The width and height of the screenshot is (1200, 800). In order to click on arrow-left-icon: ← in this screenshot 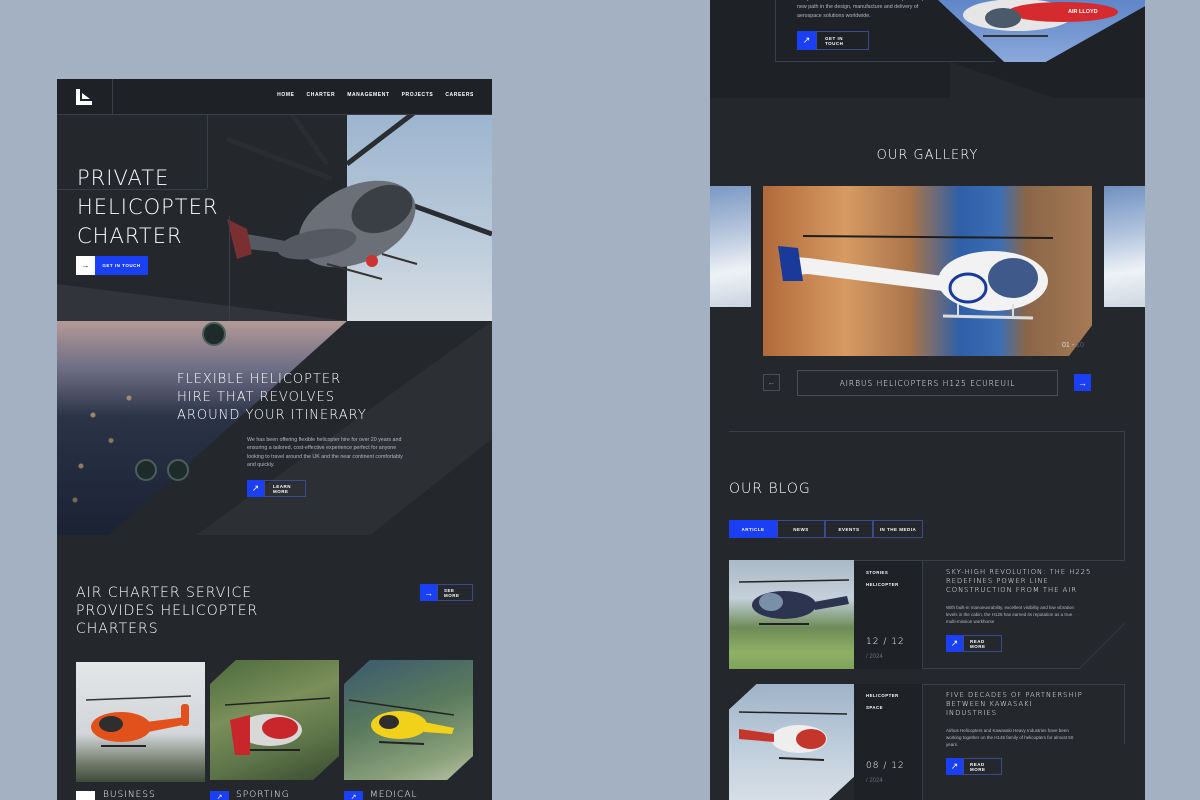, I will do `click(771, 382)`.